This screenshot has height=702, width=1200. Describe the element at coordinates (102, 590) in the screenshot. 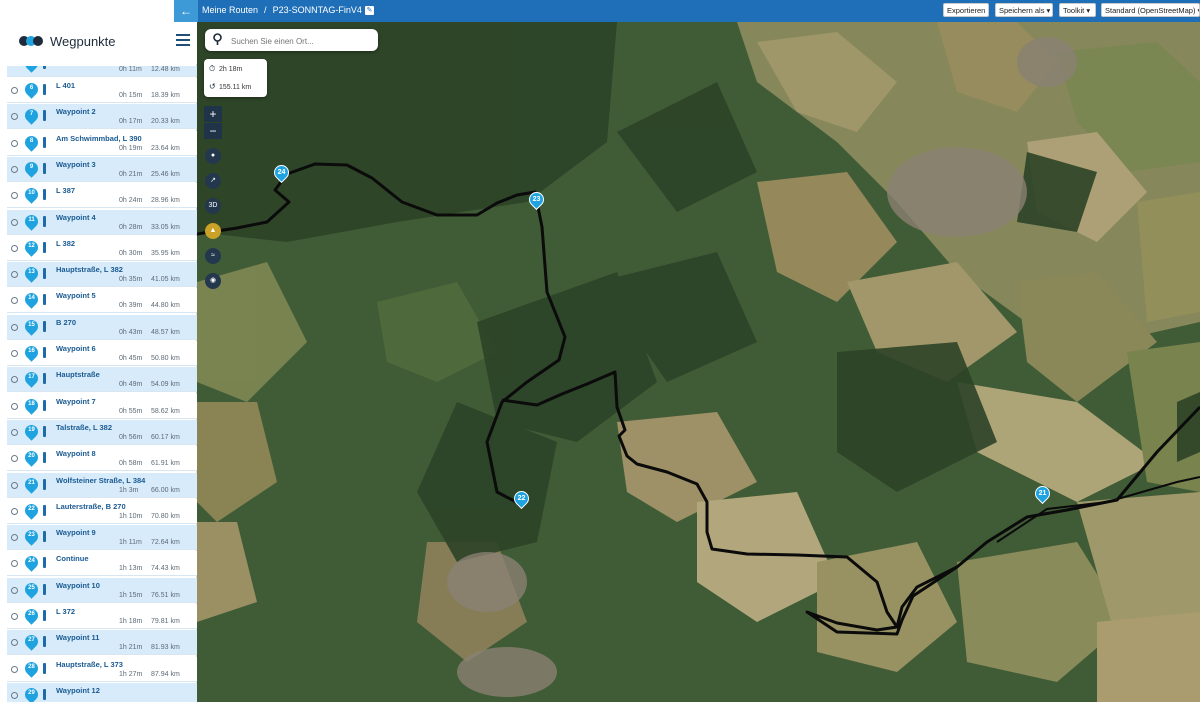

I see `list-item: 25 Waypoint 10 1h 15m 76.51 km` at that location.